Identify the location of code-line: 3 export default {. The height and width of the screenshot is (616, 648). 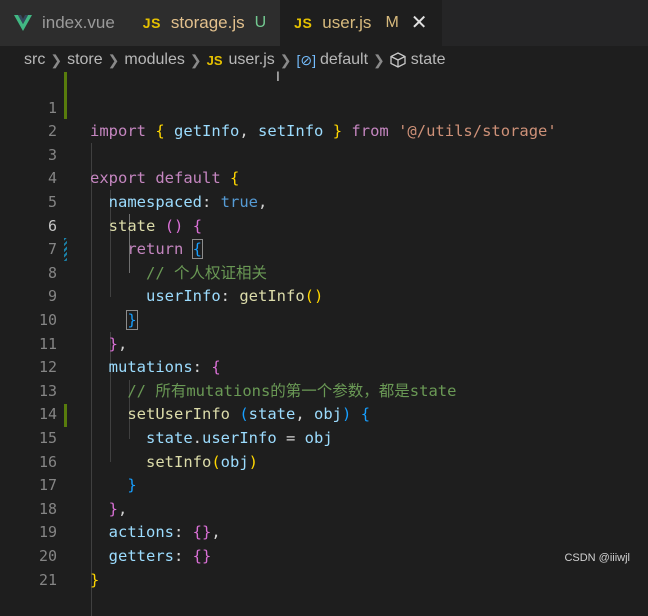
(324, 154).